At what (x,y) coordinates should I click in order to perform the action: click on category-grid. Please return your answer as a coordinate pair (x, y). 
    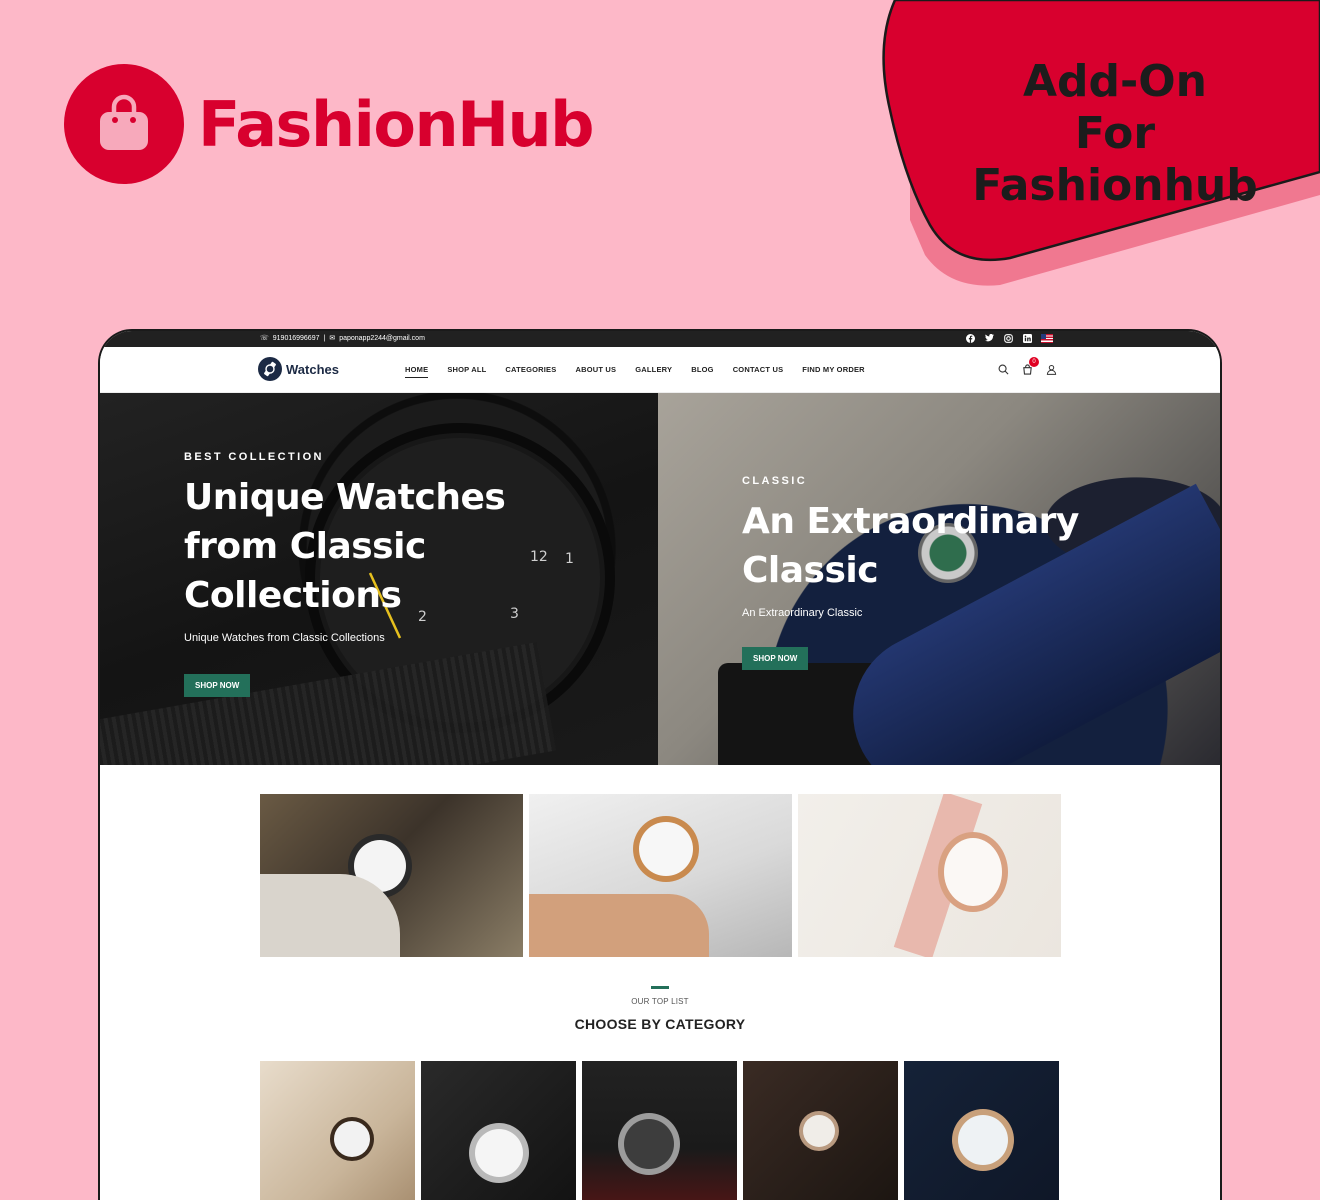
    Looking at the image, I should click on (659, 1130).